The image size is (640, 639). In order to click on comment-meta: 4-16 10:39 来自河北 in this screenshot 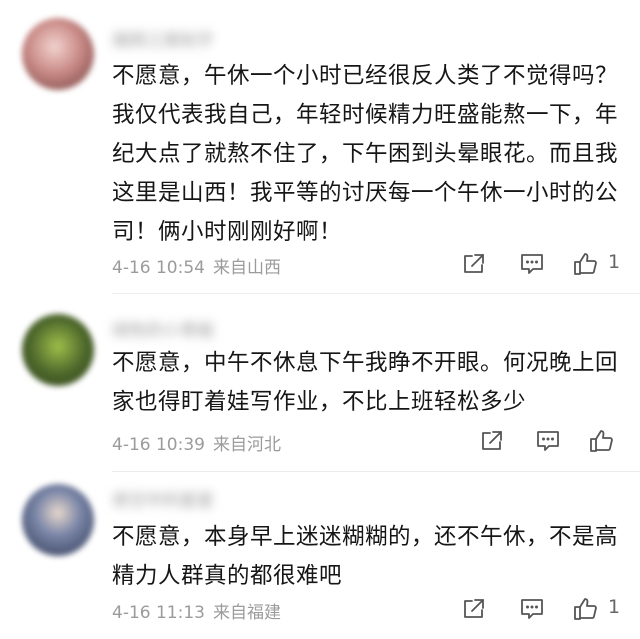, I will do `click(196, 442)`.